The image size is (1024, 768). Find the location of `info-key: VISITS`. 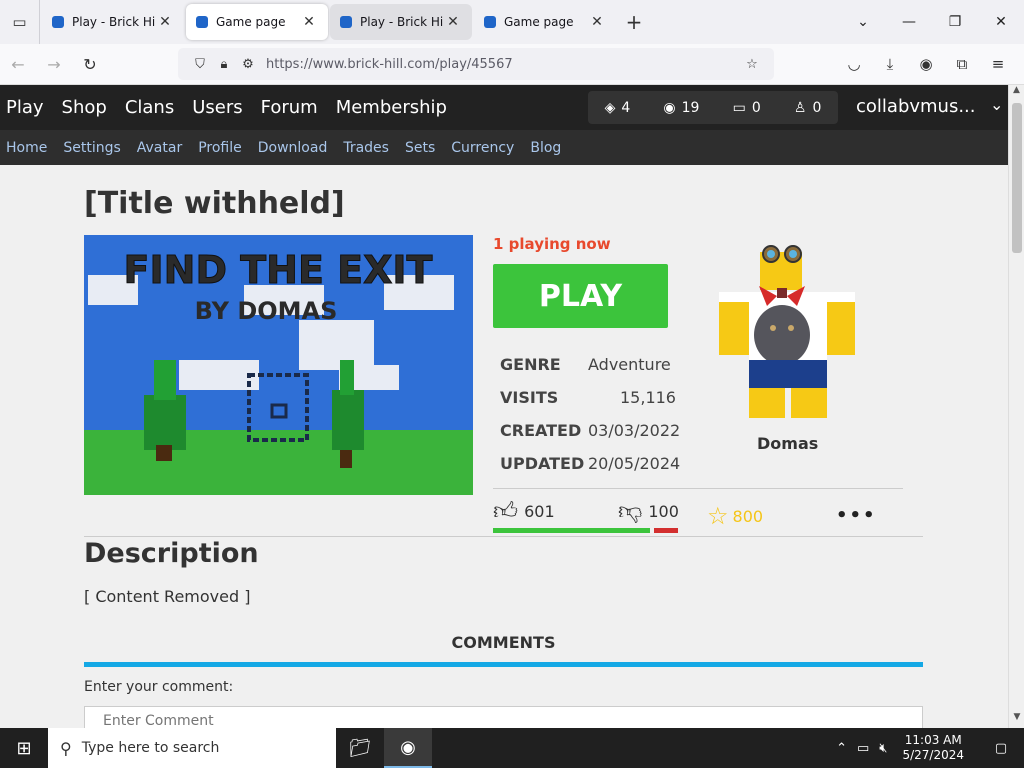

info-key: VISITS is located at coordinates (529, 397).